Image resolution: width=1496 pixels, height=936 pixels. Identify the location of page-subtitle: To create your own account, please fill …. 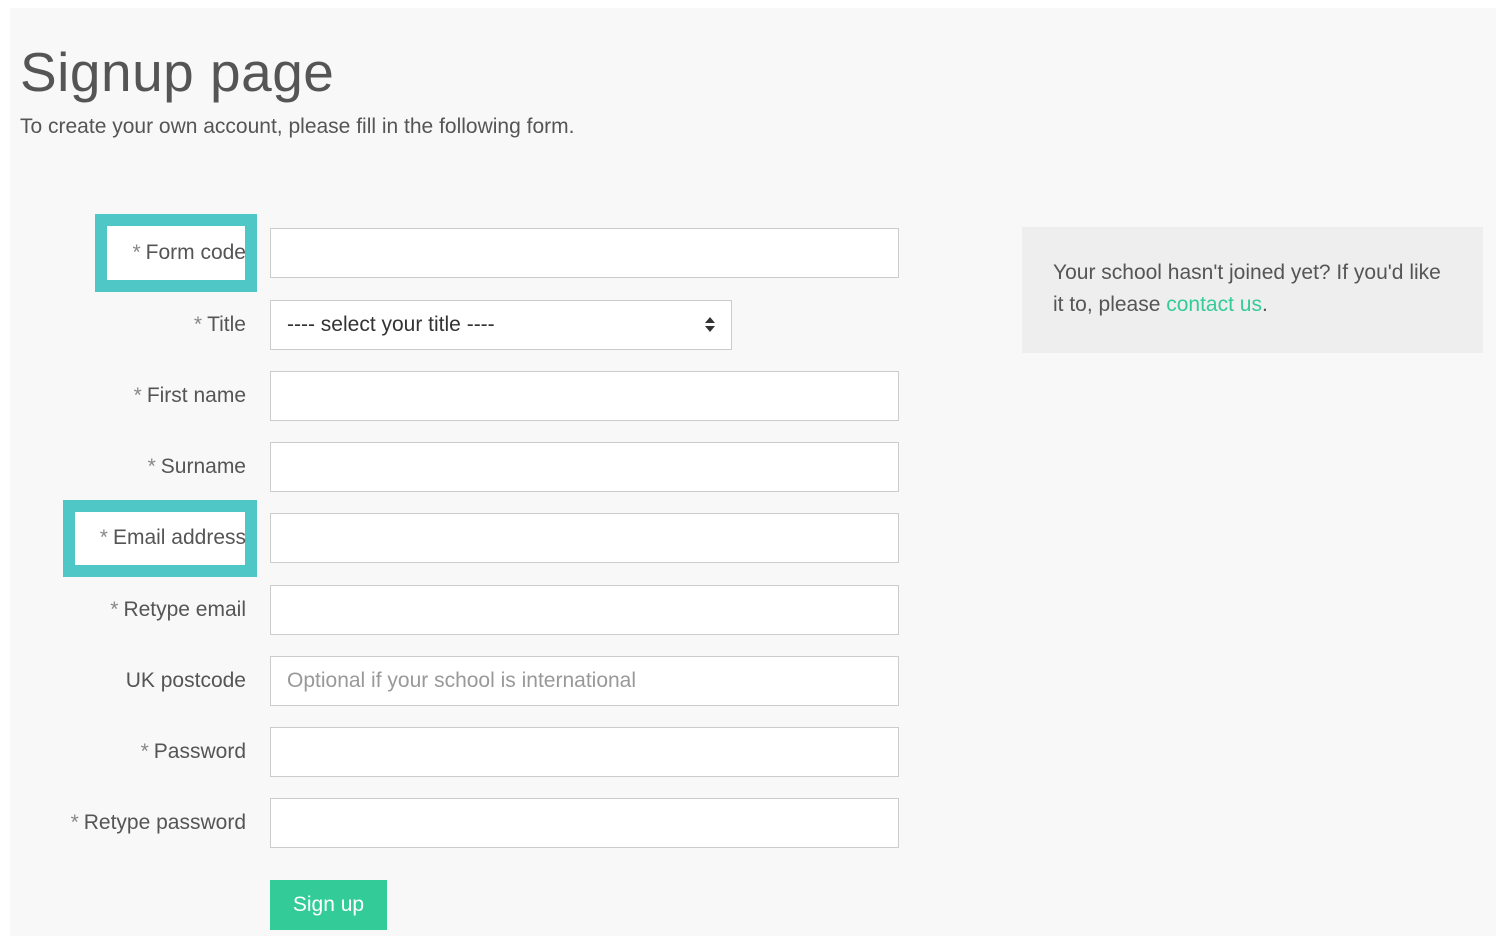
(297, 126).